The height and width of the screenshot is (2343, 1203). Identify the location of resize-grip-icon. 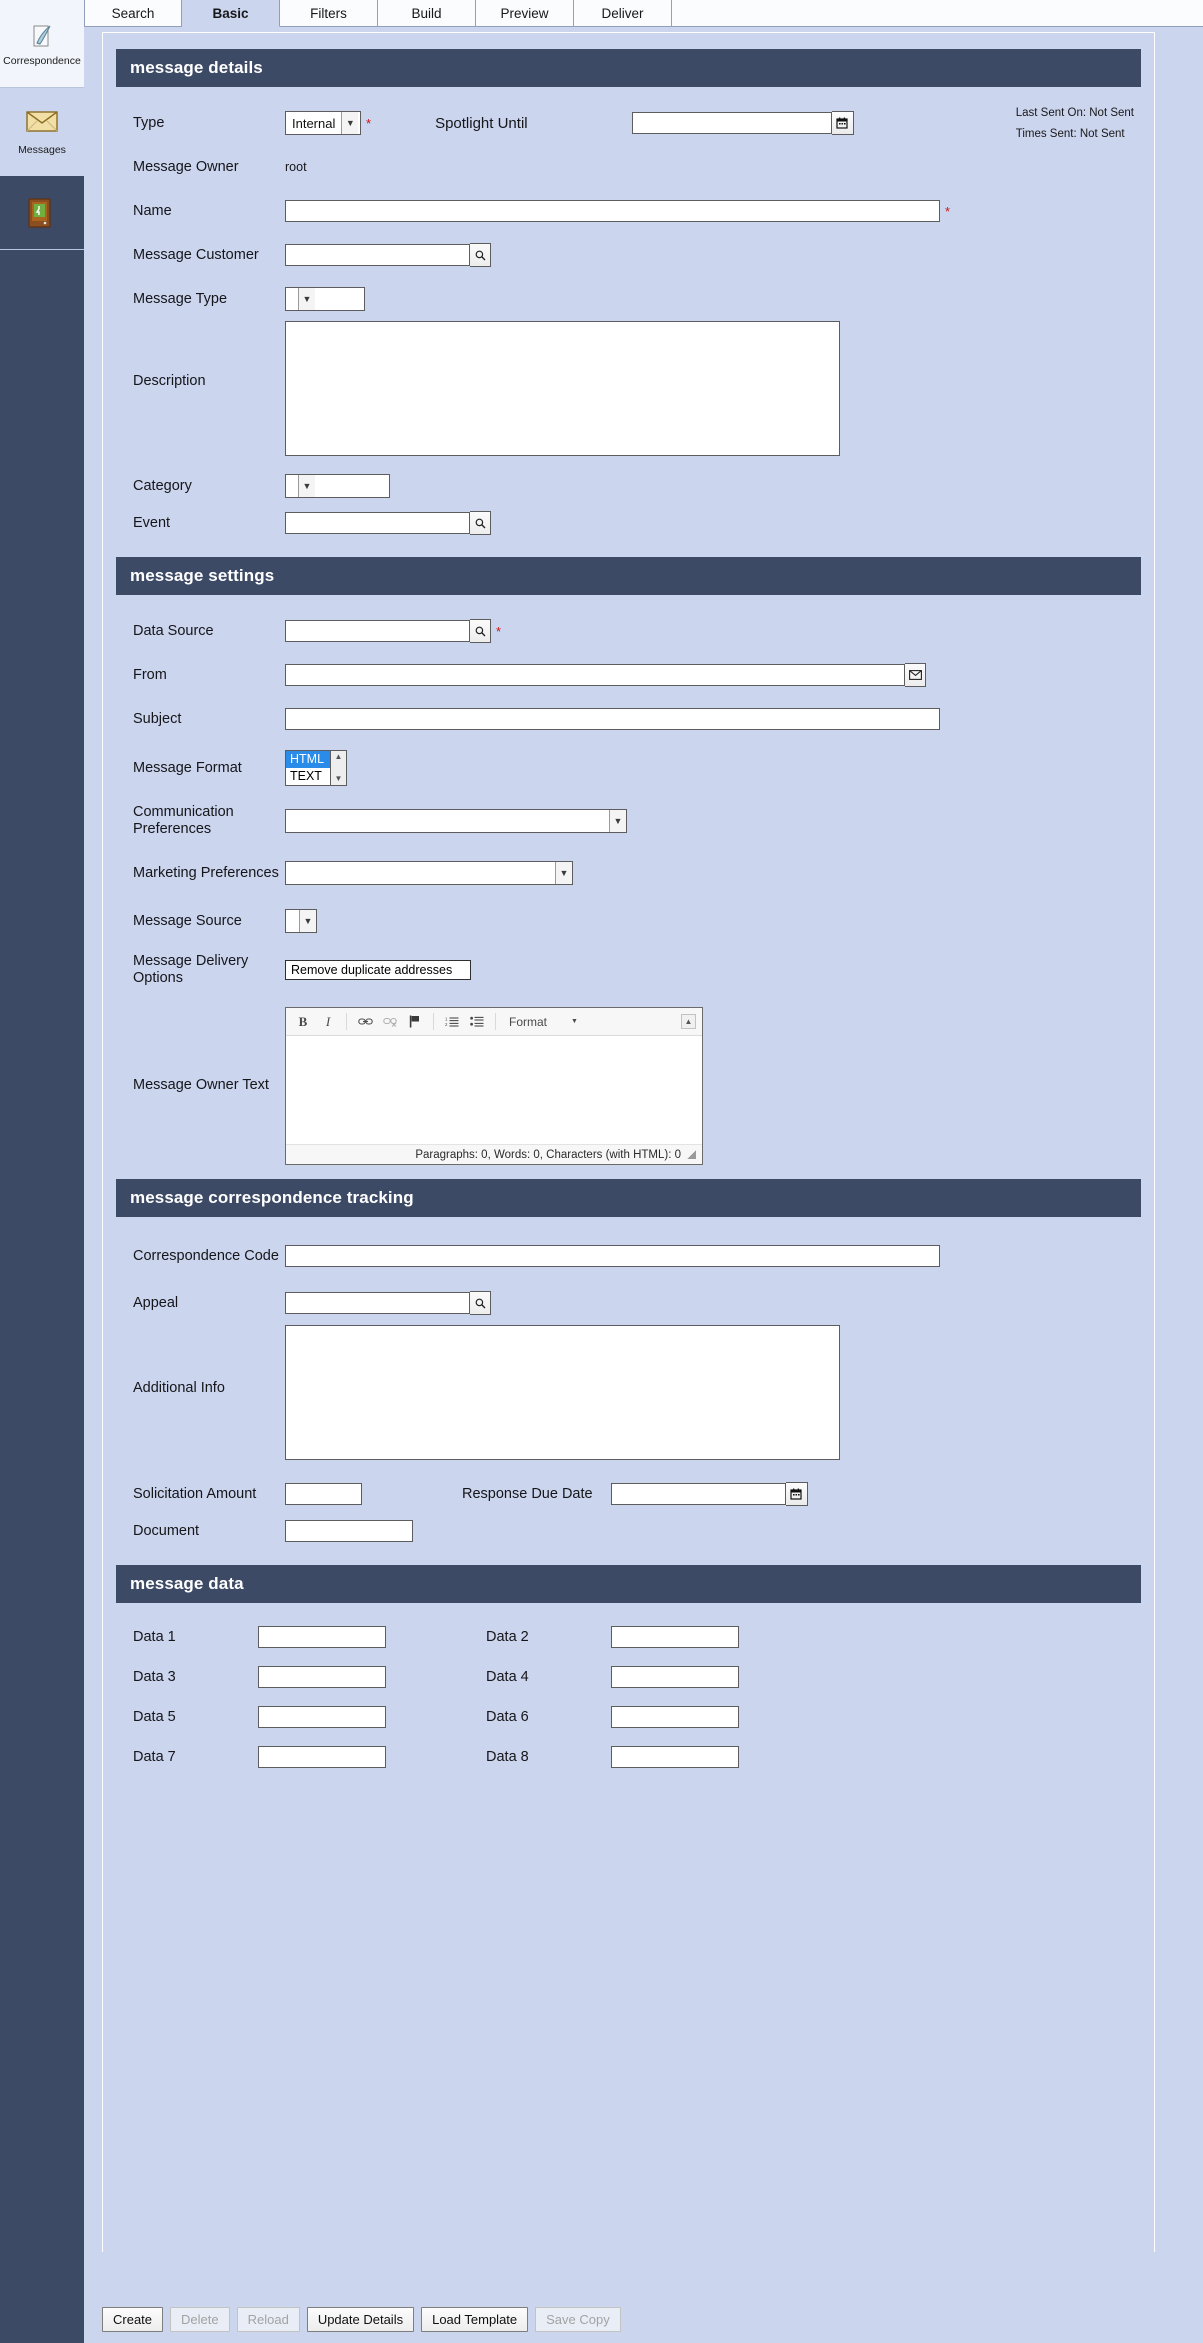
(691, 1154).